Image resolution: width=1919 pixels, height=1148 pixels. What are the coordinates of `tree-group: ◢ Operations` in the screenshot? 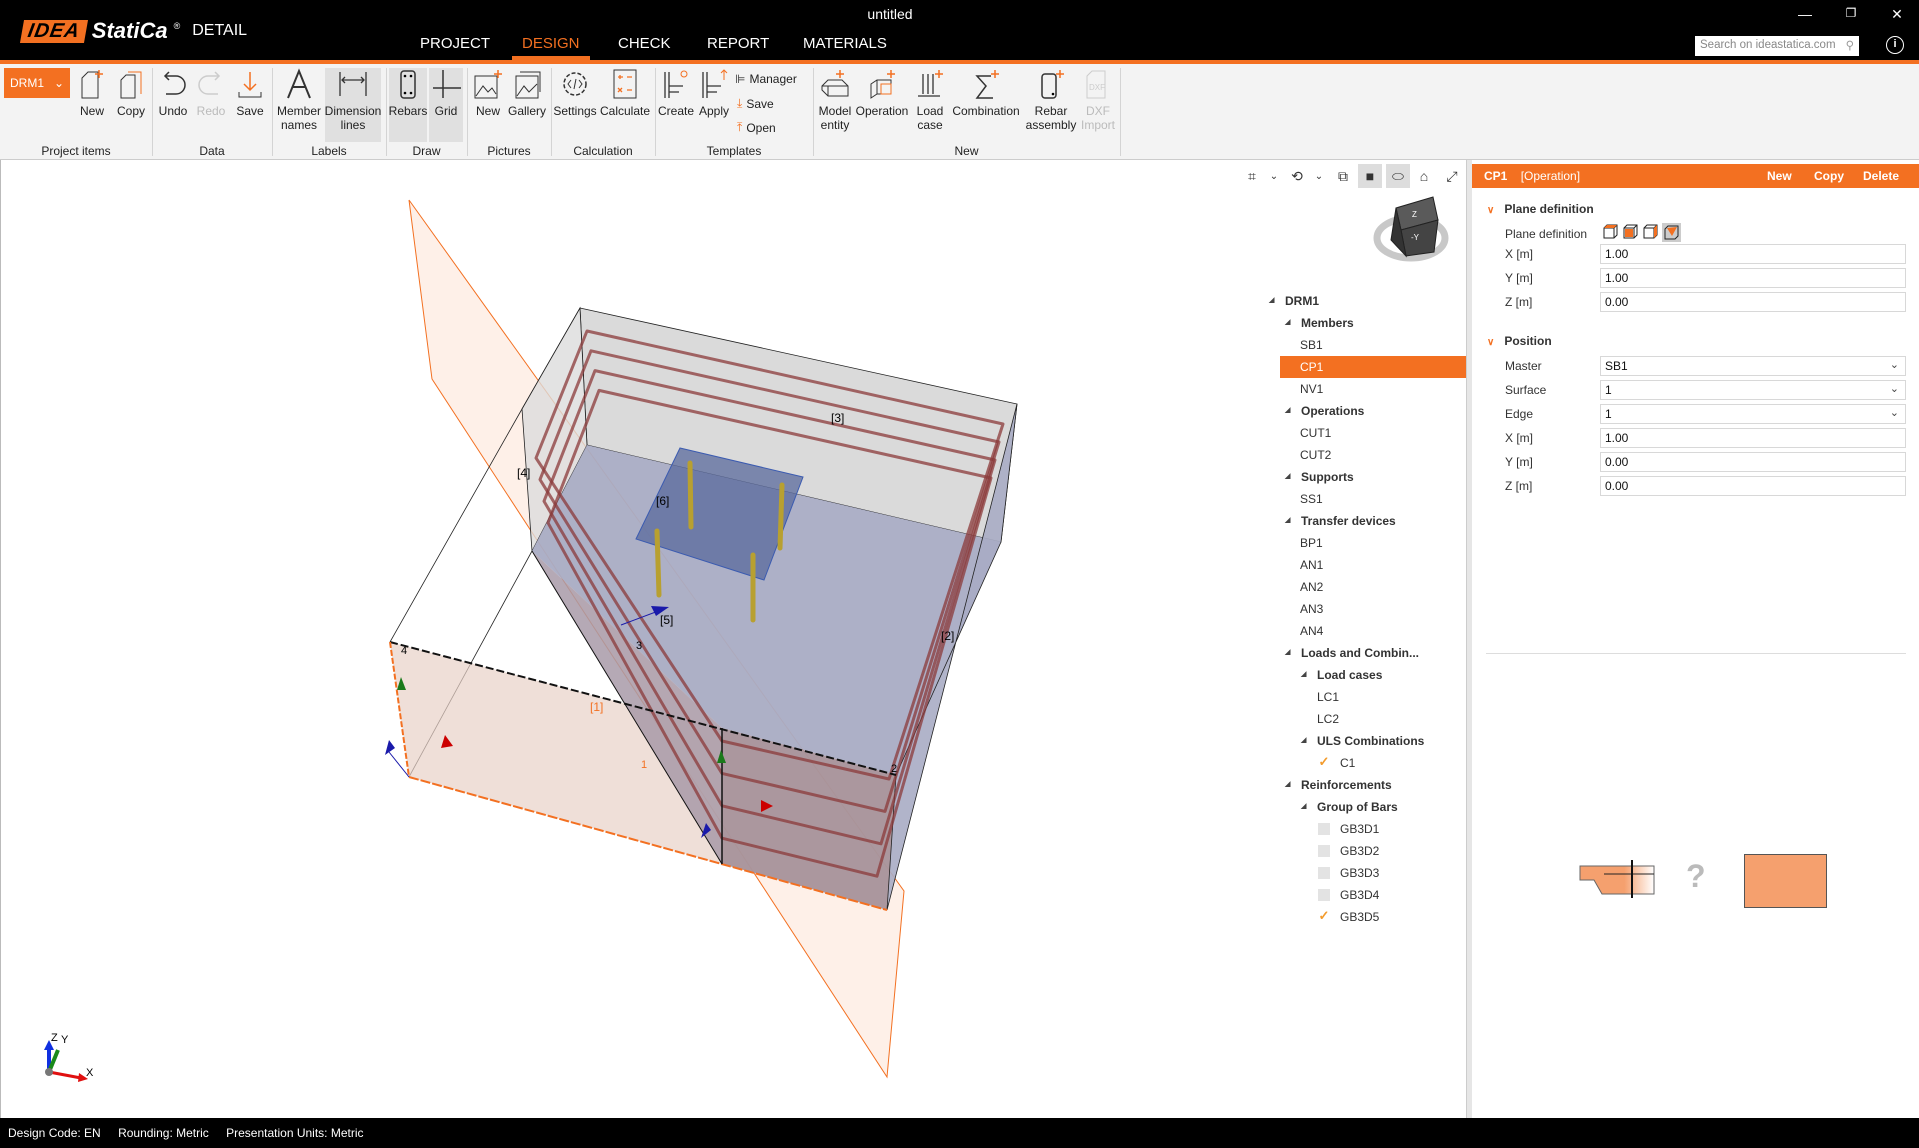 It's located at (1373, 411).